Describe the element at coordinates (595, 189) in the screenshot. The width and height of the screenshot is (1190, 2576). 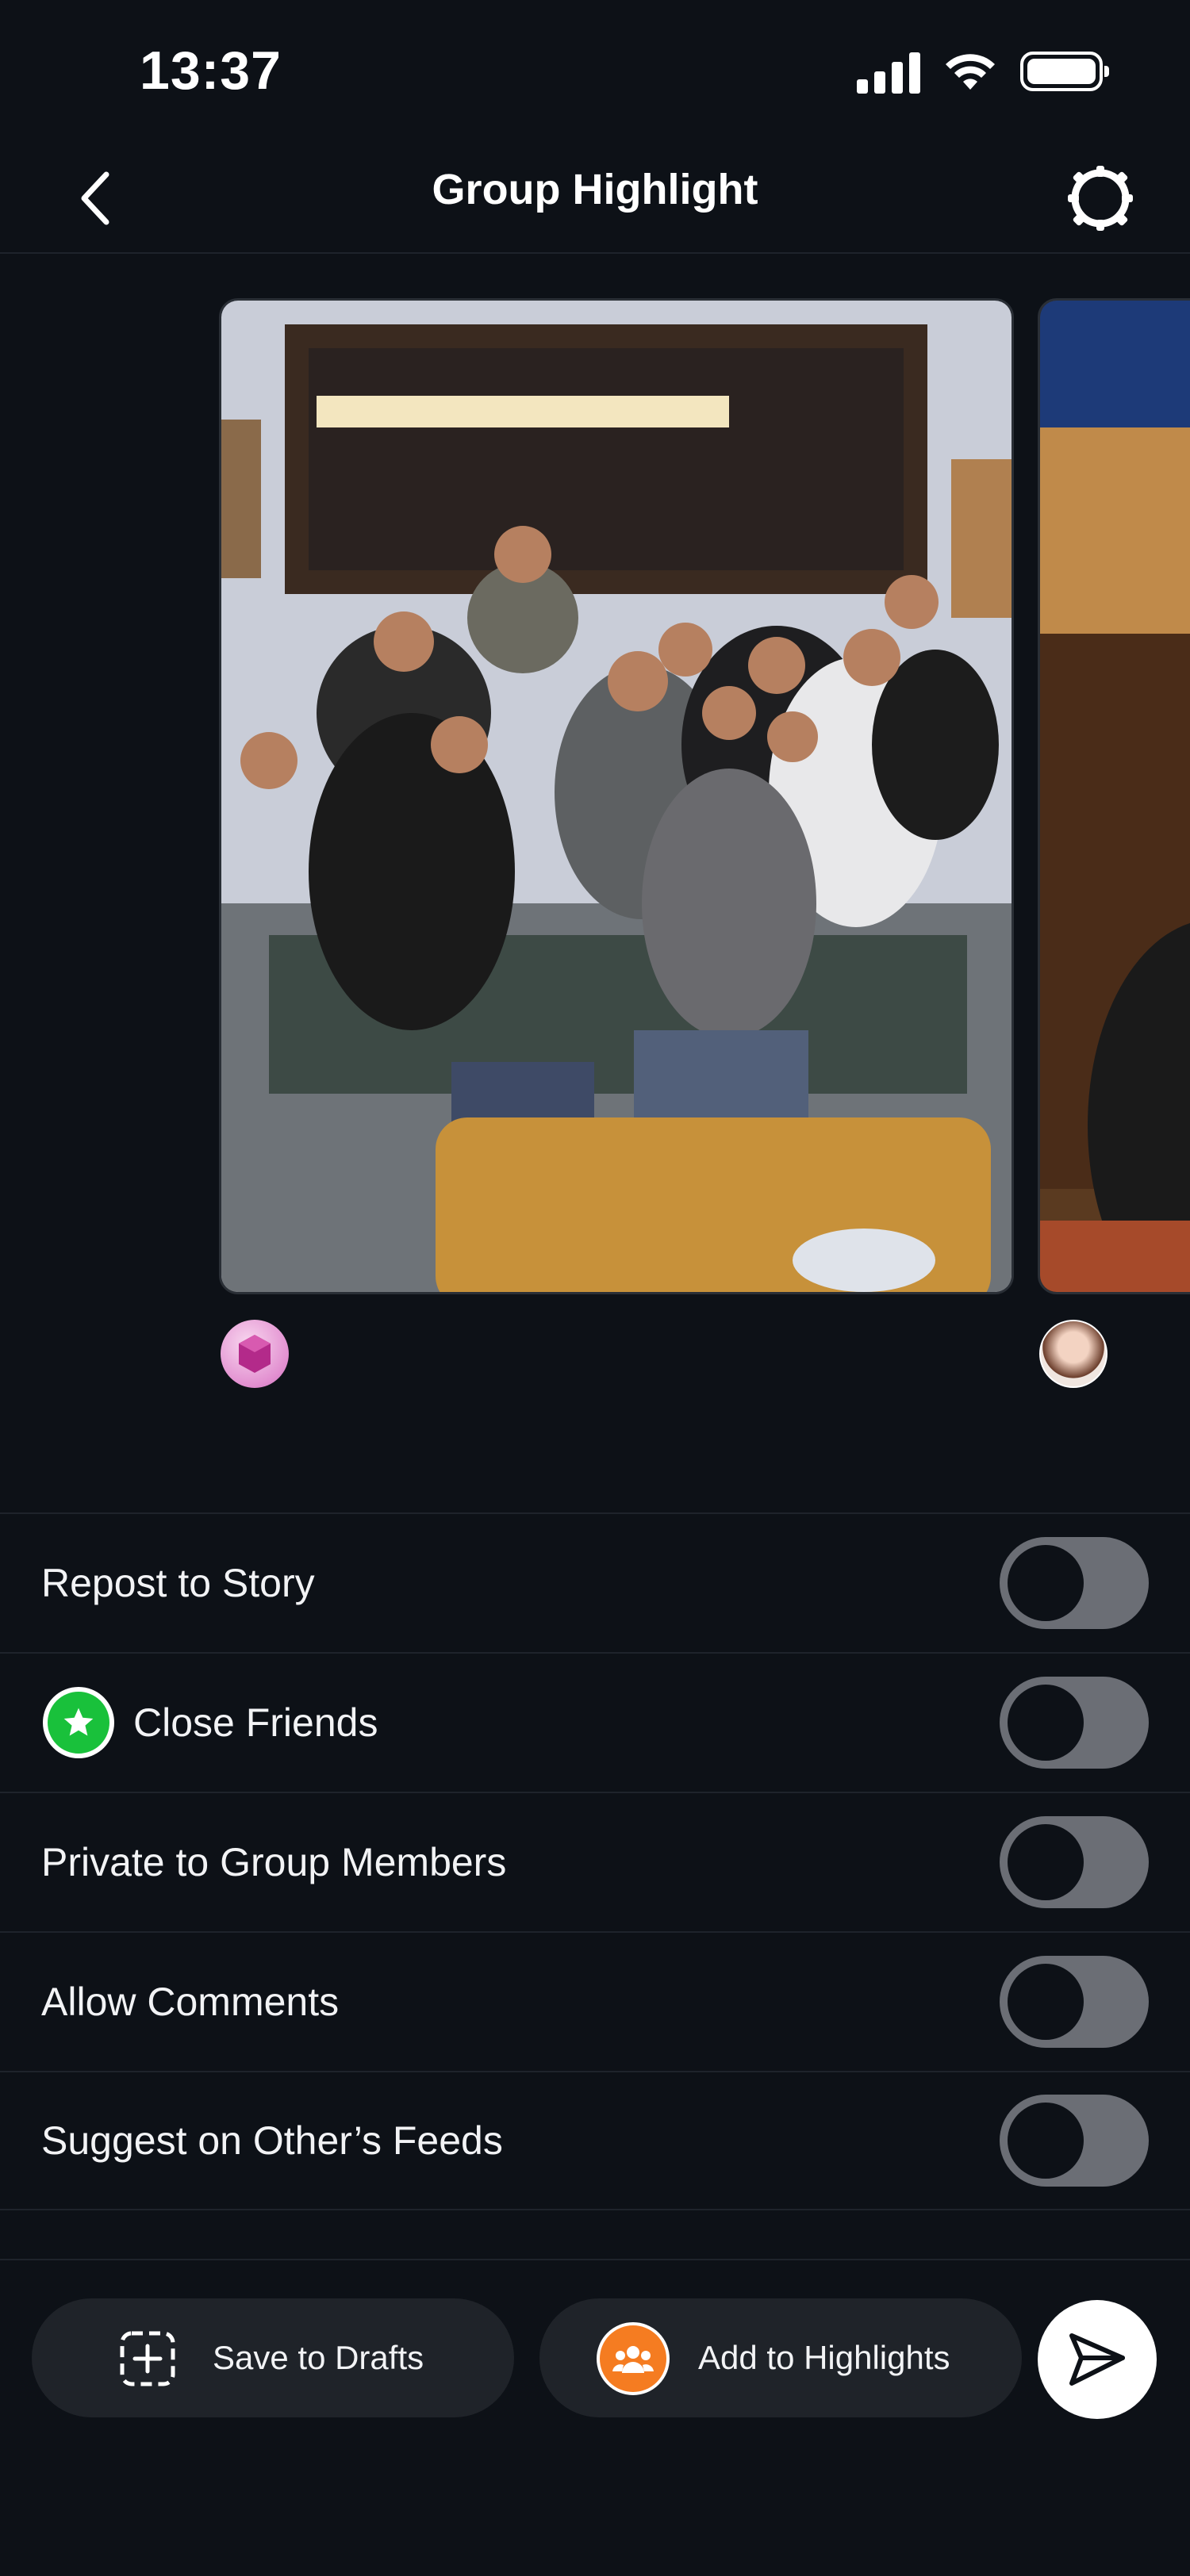
I see `page-title: Group Highlight` at that location.